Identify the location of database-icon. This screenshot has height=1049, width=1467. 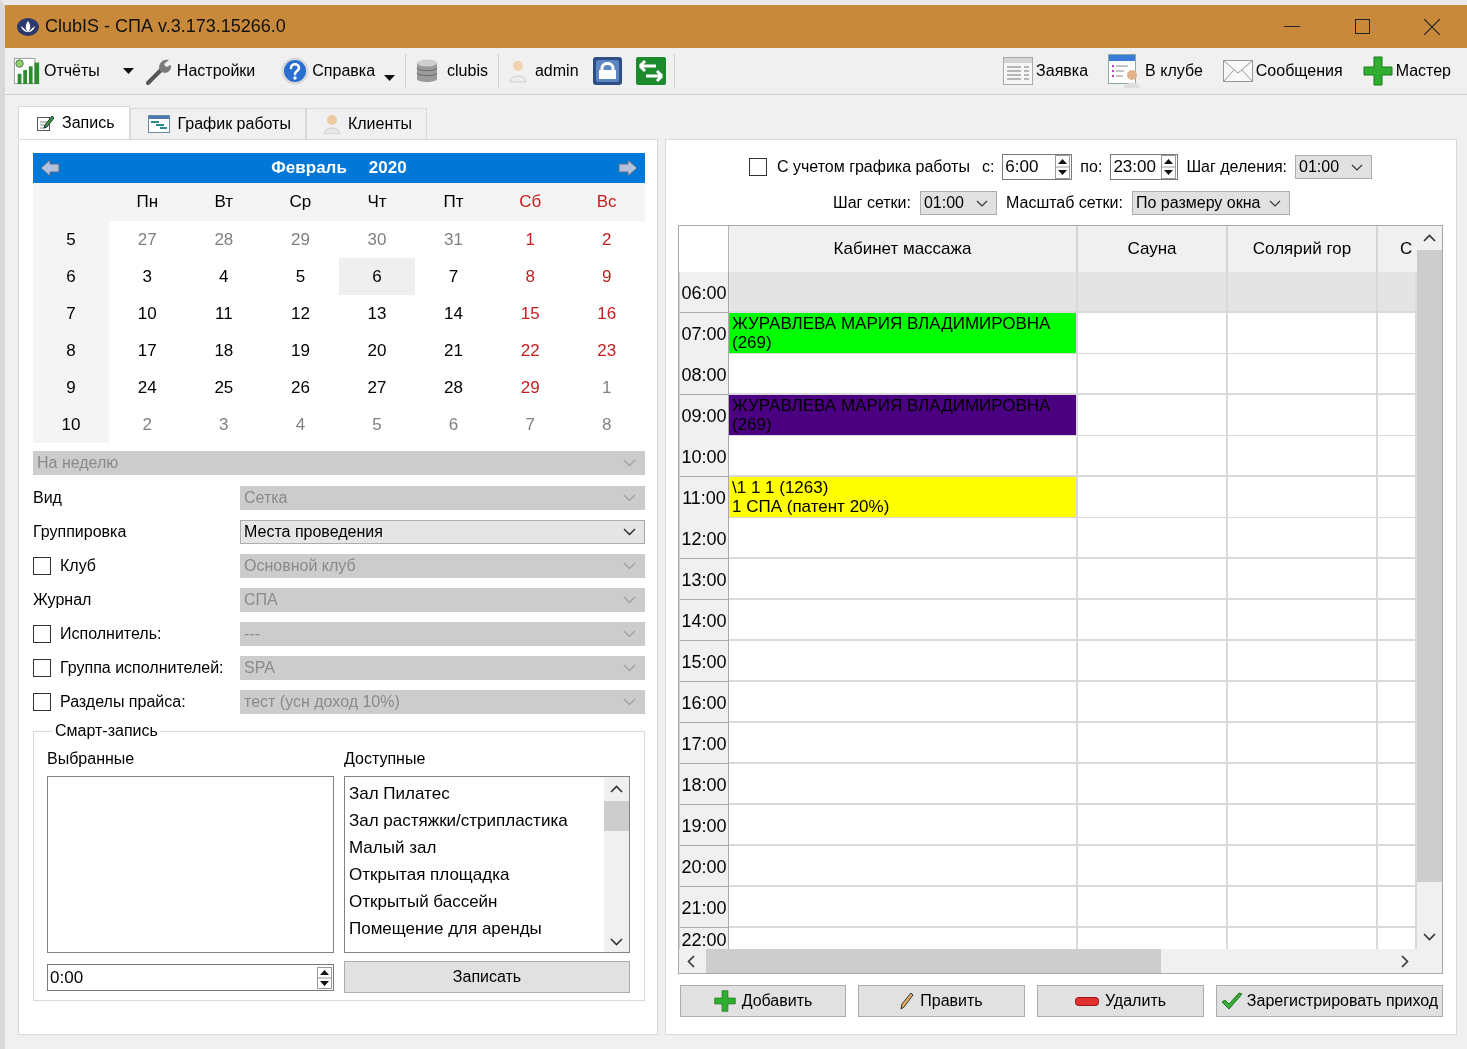
(427, 71).